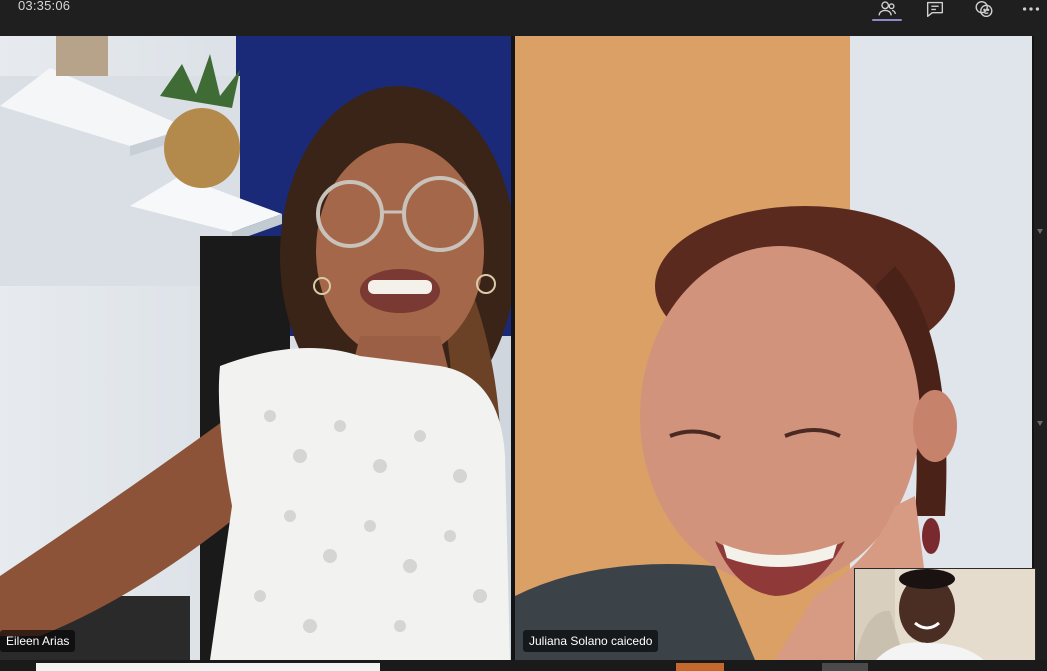  I want to click on more-options-button, so click(1030, 12).